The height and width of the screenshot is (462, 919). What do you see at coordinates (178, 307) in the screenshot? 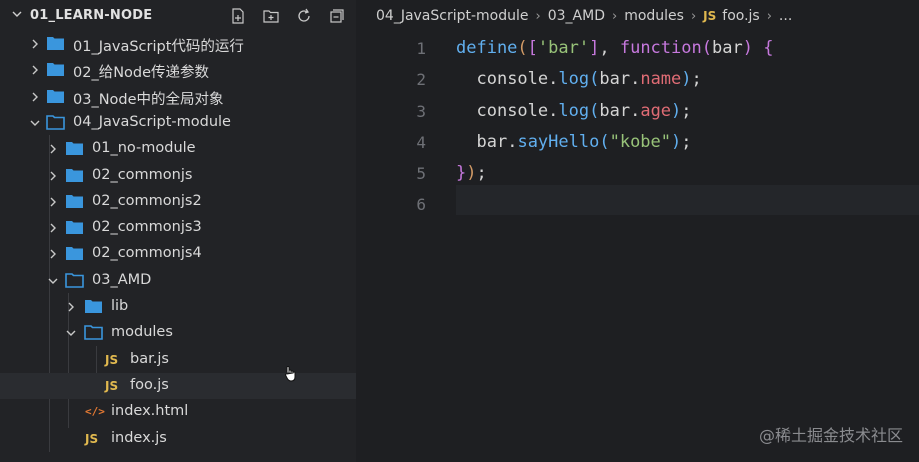
I see `tree-folder-row: lib` at bounding box center [178, 307].